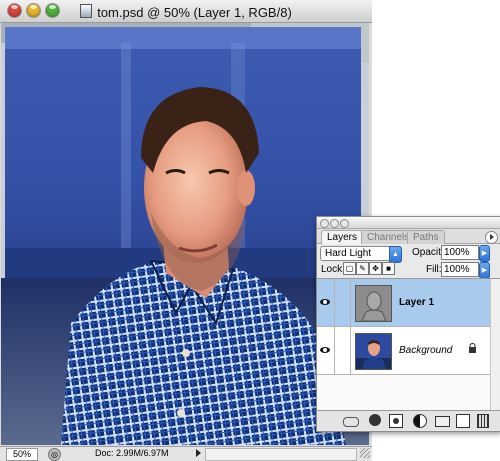 The image size is (500, 461). I want to click on palette-tabs: Layers Channels Paths, so click(408, 236).